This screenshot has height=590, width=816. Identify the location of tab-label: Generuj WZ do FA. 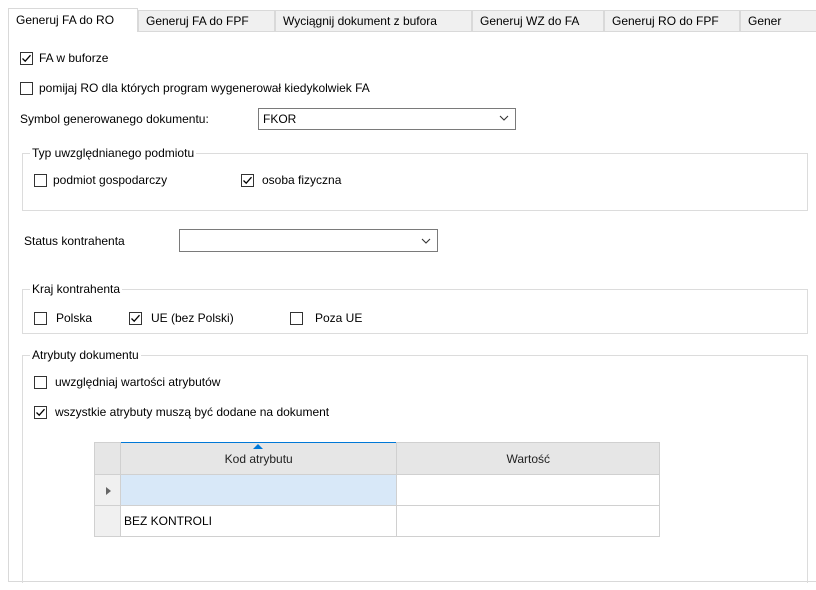
(530, 21).